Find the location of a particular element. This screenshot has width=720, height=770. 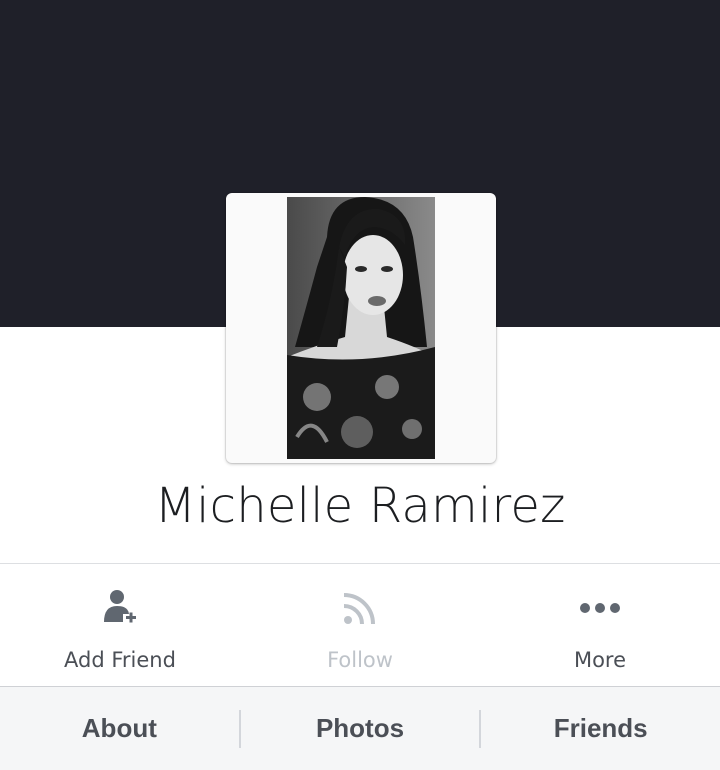

profile-picture is located at coordinates (361, 328).